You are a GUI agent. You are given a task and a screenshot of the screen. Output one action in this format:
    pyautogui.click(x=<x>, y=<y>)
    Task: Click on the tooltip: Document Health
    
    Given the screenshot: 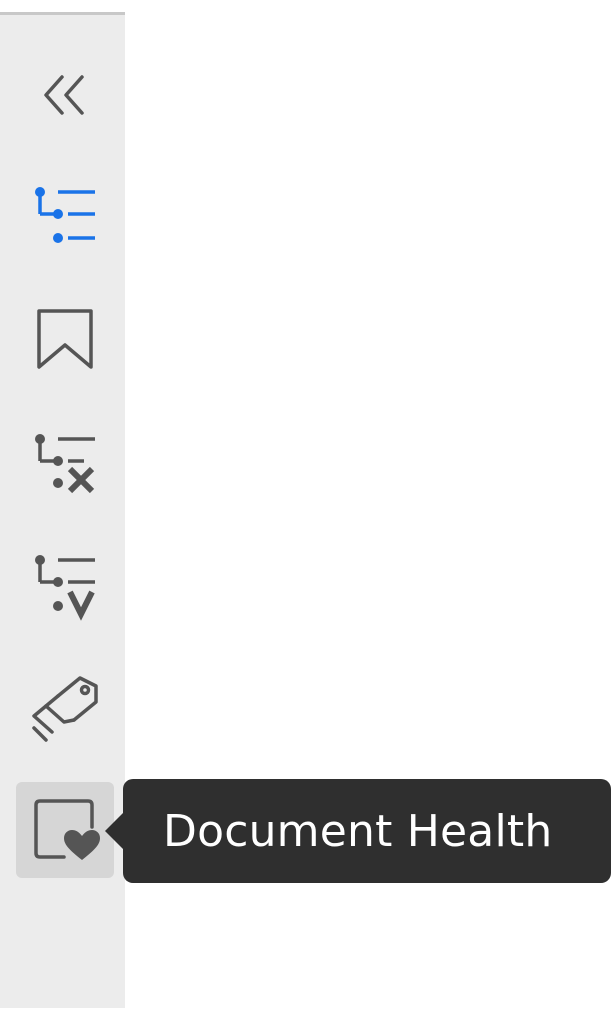 What is the action you would take?
    pyautogui.click(x=358, y=831)
    